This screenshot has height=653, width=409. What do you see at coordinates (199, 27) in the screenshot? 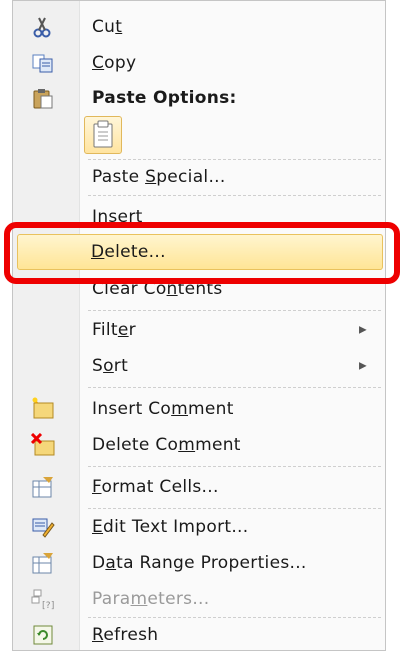
I see `menu-item-cut: Cut` at bounding box center [199, 27].